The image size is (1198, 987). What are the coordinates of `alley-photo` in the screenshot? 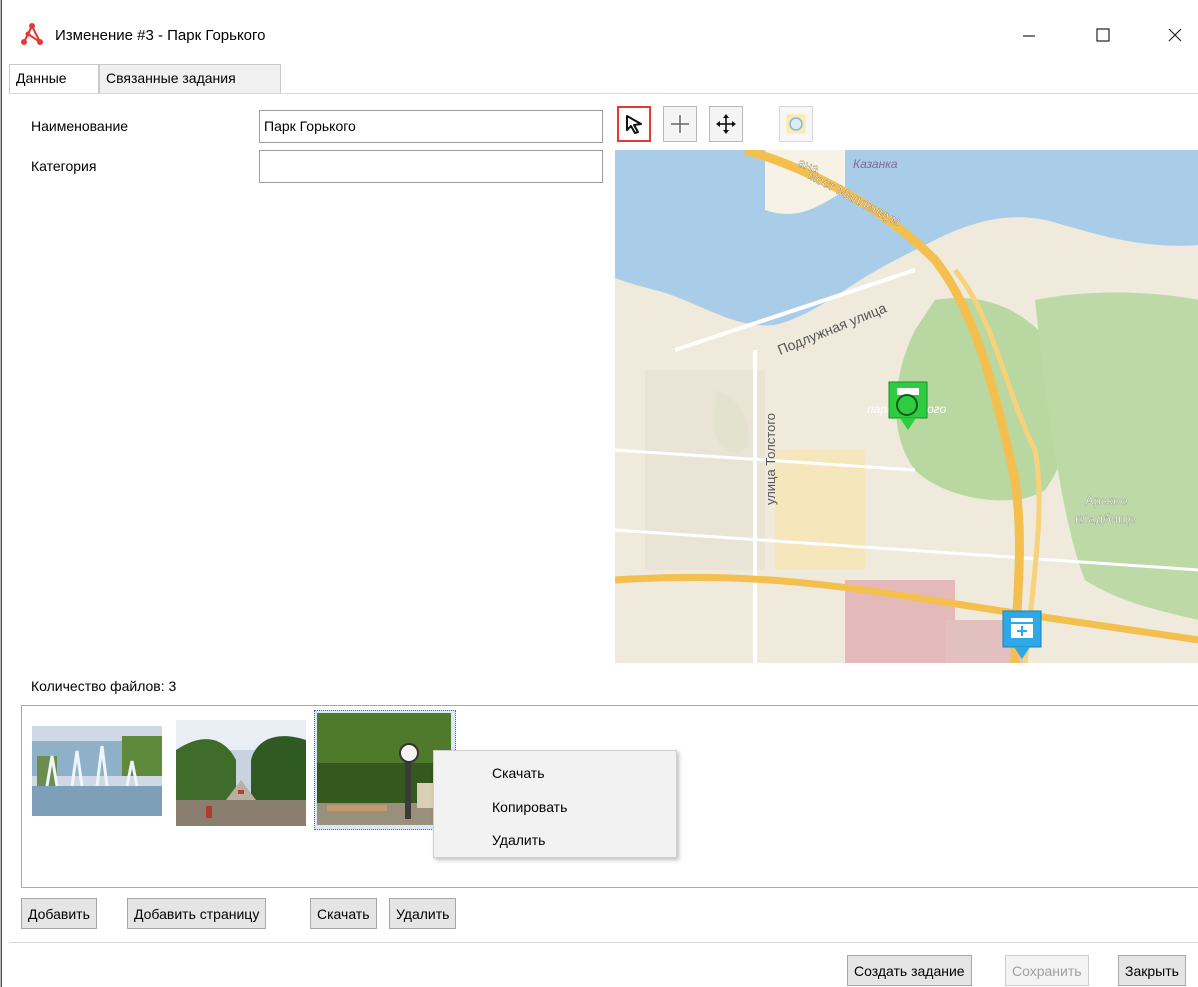 It's located at (241, 773).